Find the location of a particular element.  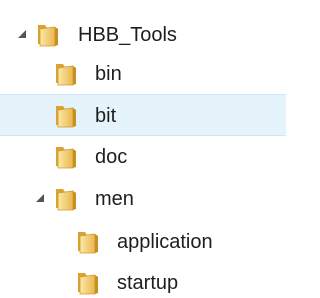

tree-node-bit: bit is located at coordinates (143, 115).